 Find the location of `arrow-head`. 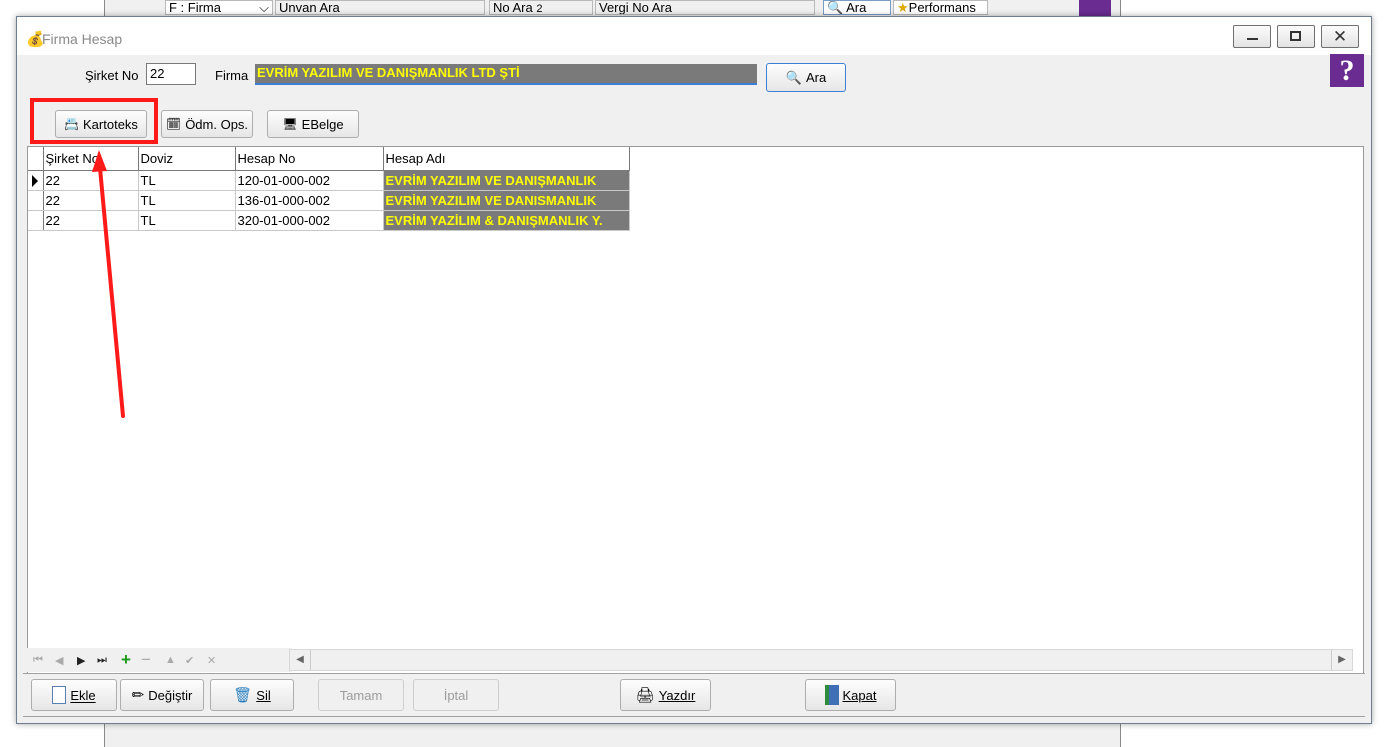

arrow-head is located at coordinates (99, 161).